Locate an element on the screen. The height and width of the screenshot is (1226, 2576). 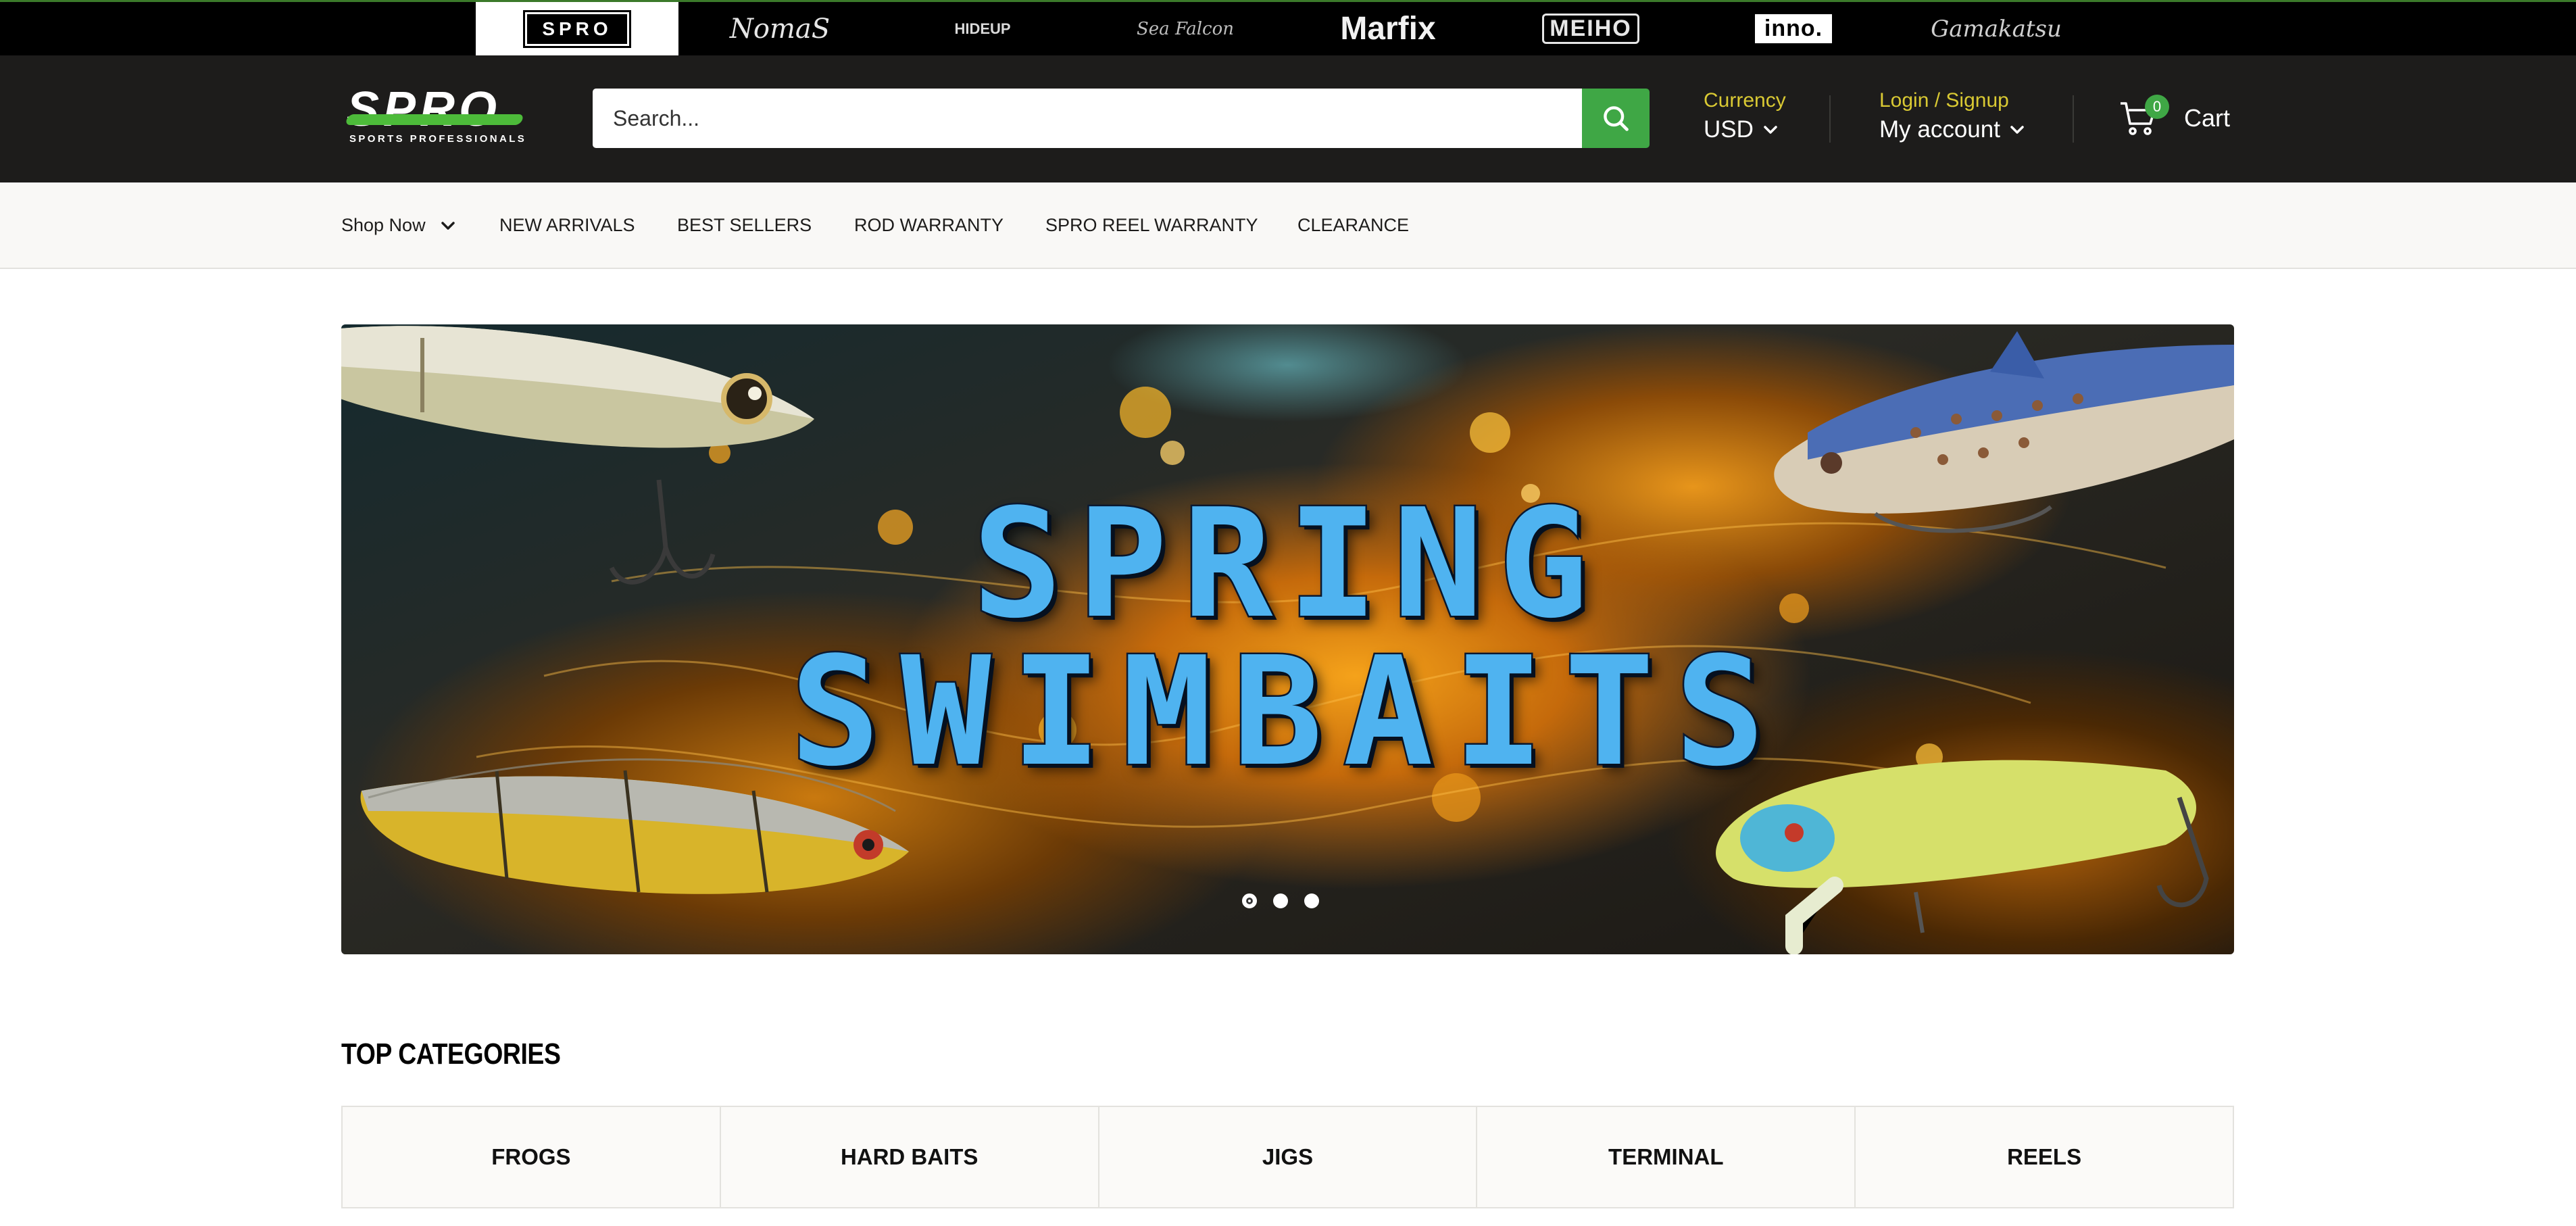
logo-tagline: SPORTS PROFESSIONALS is located at coordinates (438, 139).